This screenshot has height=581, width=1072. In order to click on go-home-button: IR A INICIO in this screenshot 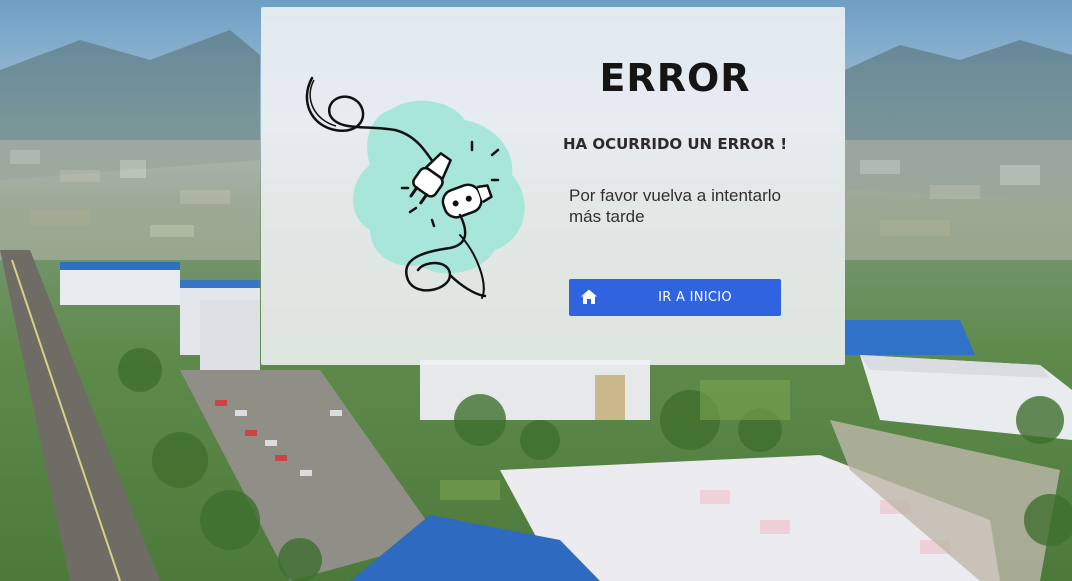, I will do `click(675, 297)`.